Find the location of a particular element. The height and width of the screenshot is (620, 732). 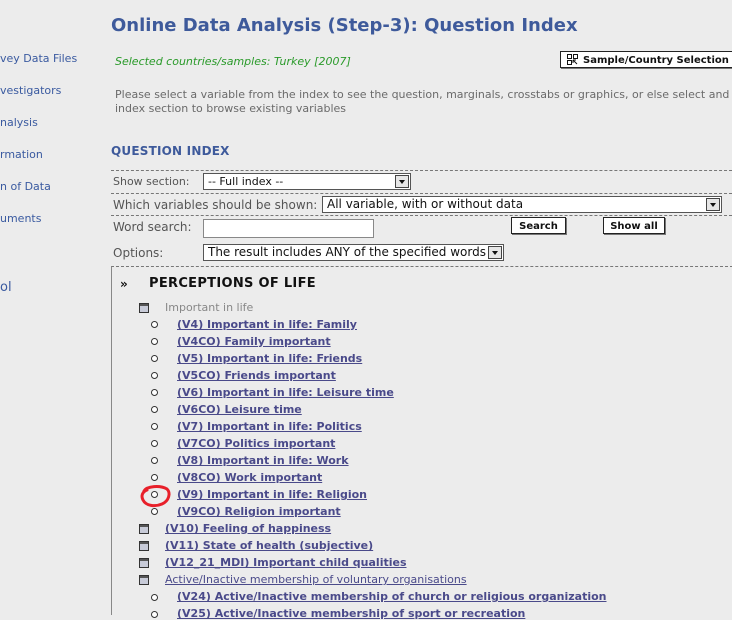

section-title: PERCEPTIONS OF LIFE is located at coordinates (232, 283).